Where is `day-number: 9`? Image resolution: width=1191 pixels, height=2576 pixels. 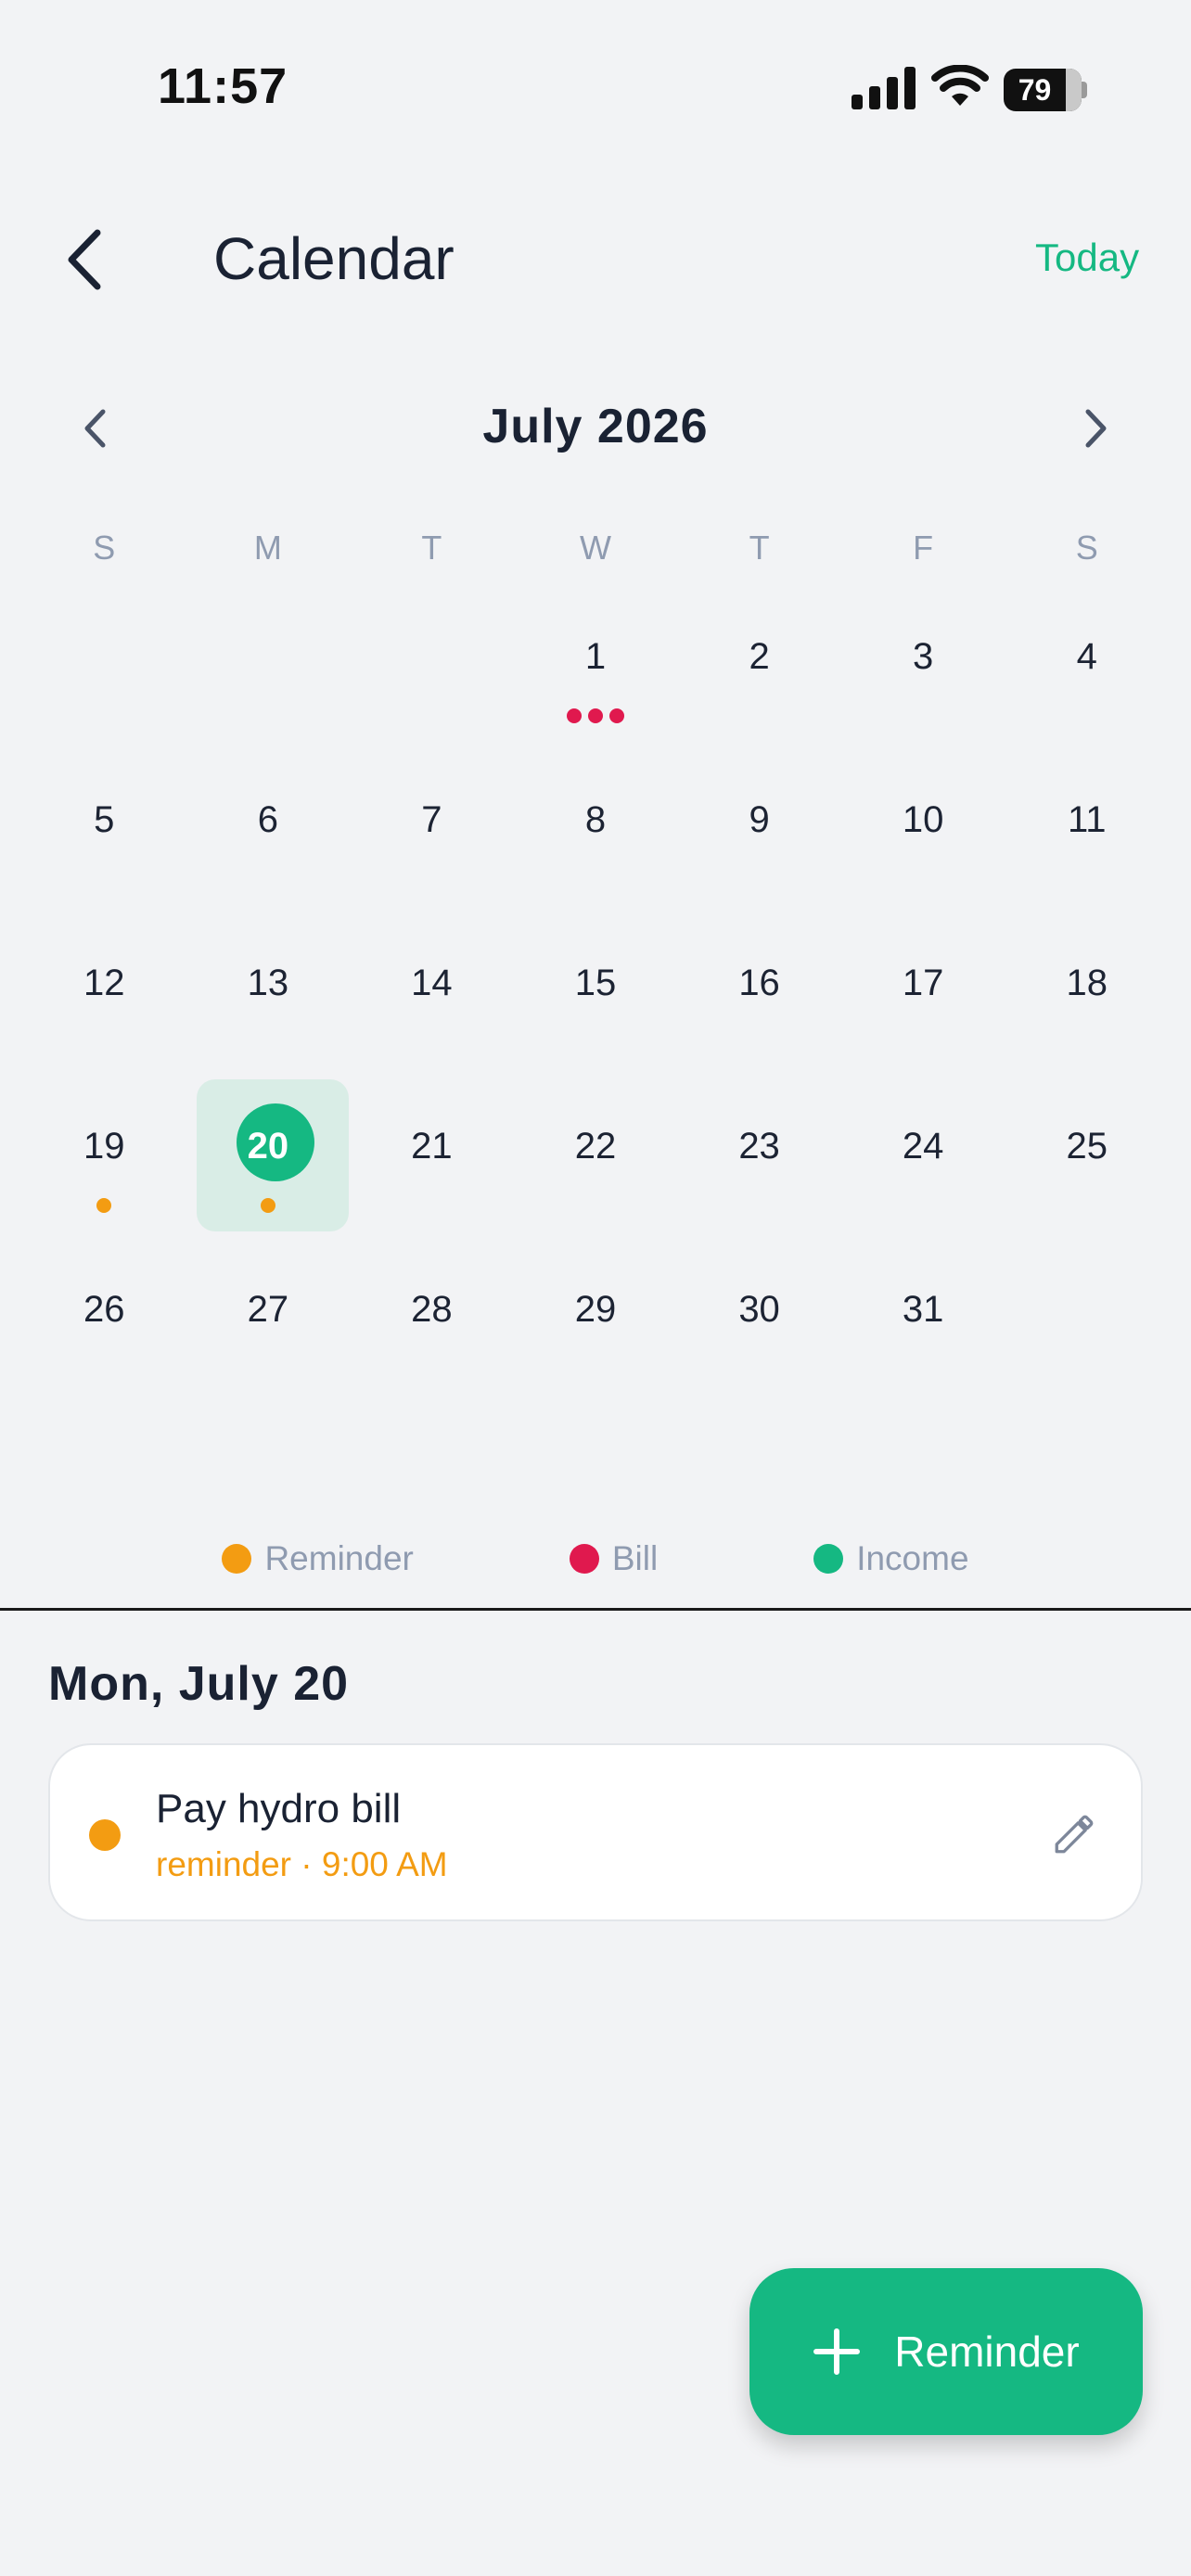
day-number: 9 is located at coordinates (759, 819).